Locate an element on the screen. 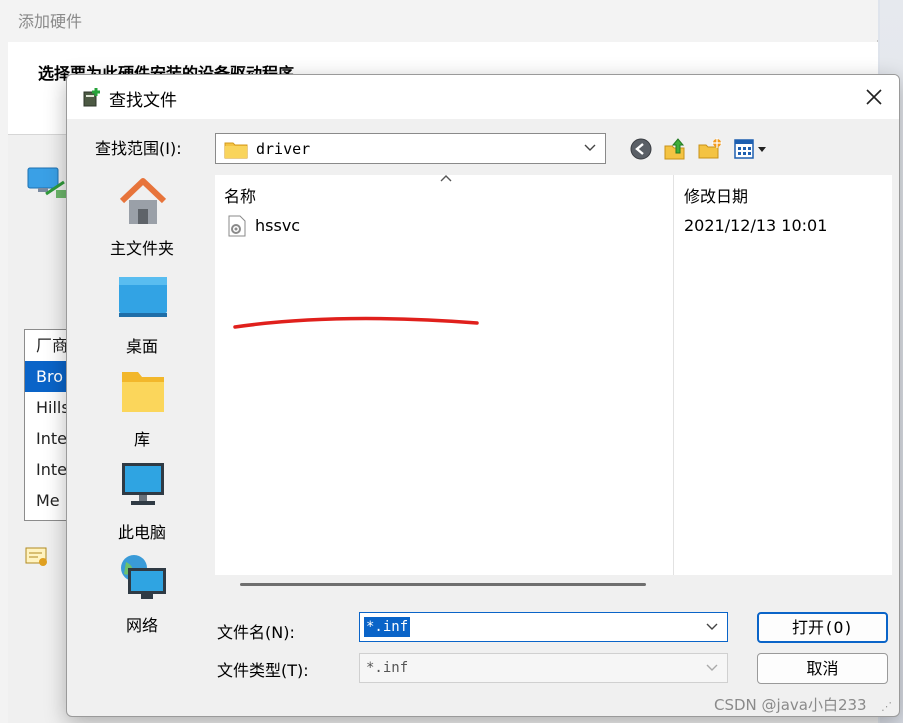  places-bar: 主文件夹 桌面 库 此电脑 网络 is located at coordinates (142, 444).